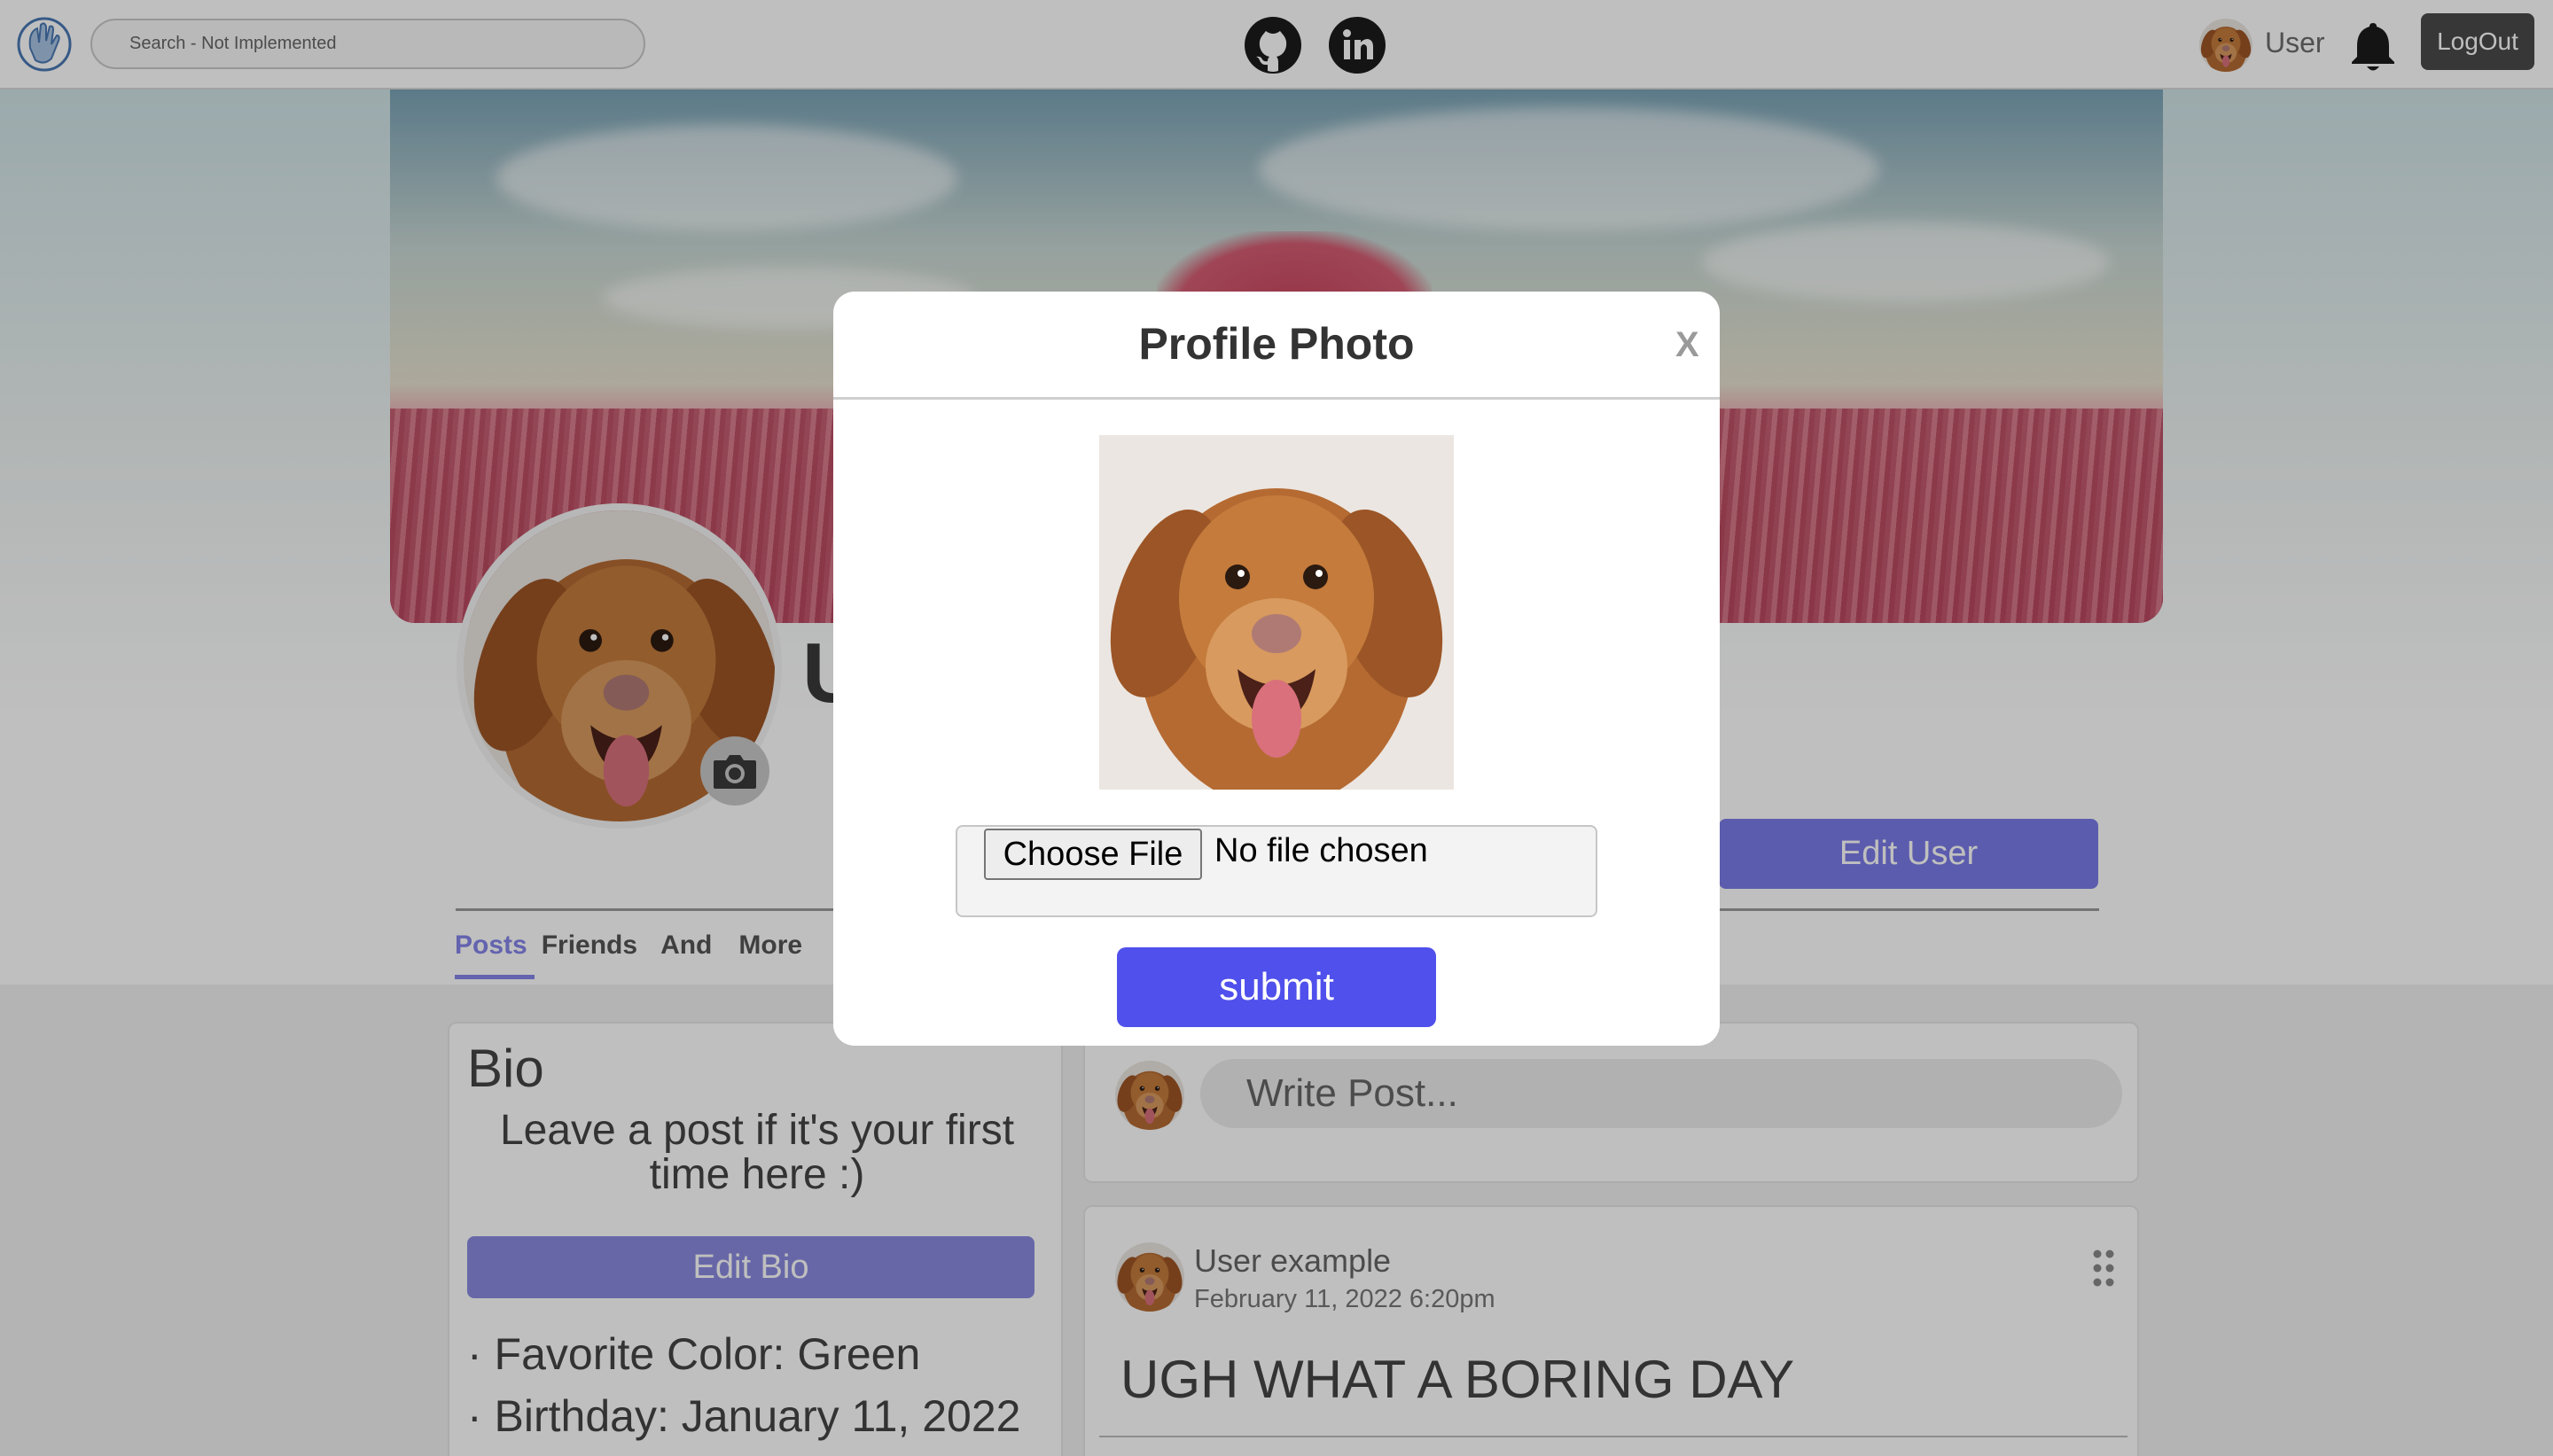 The image size is (2553, 1456). Describe the element at coordinates (1276, 987) in the screenshot. I see `submit-button: submit` at that location.